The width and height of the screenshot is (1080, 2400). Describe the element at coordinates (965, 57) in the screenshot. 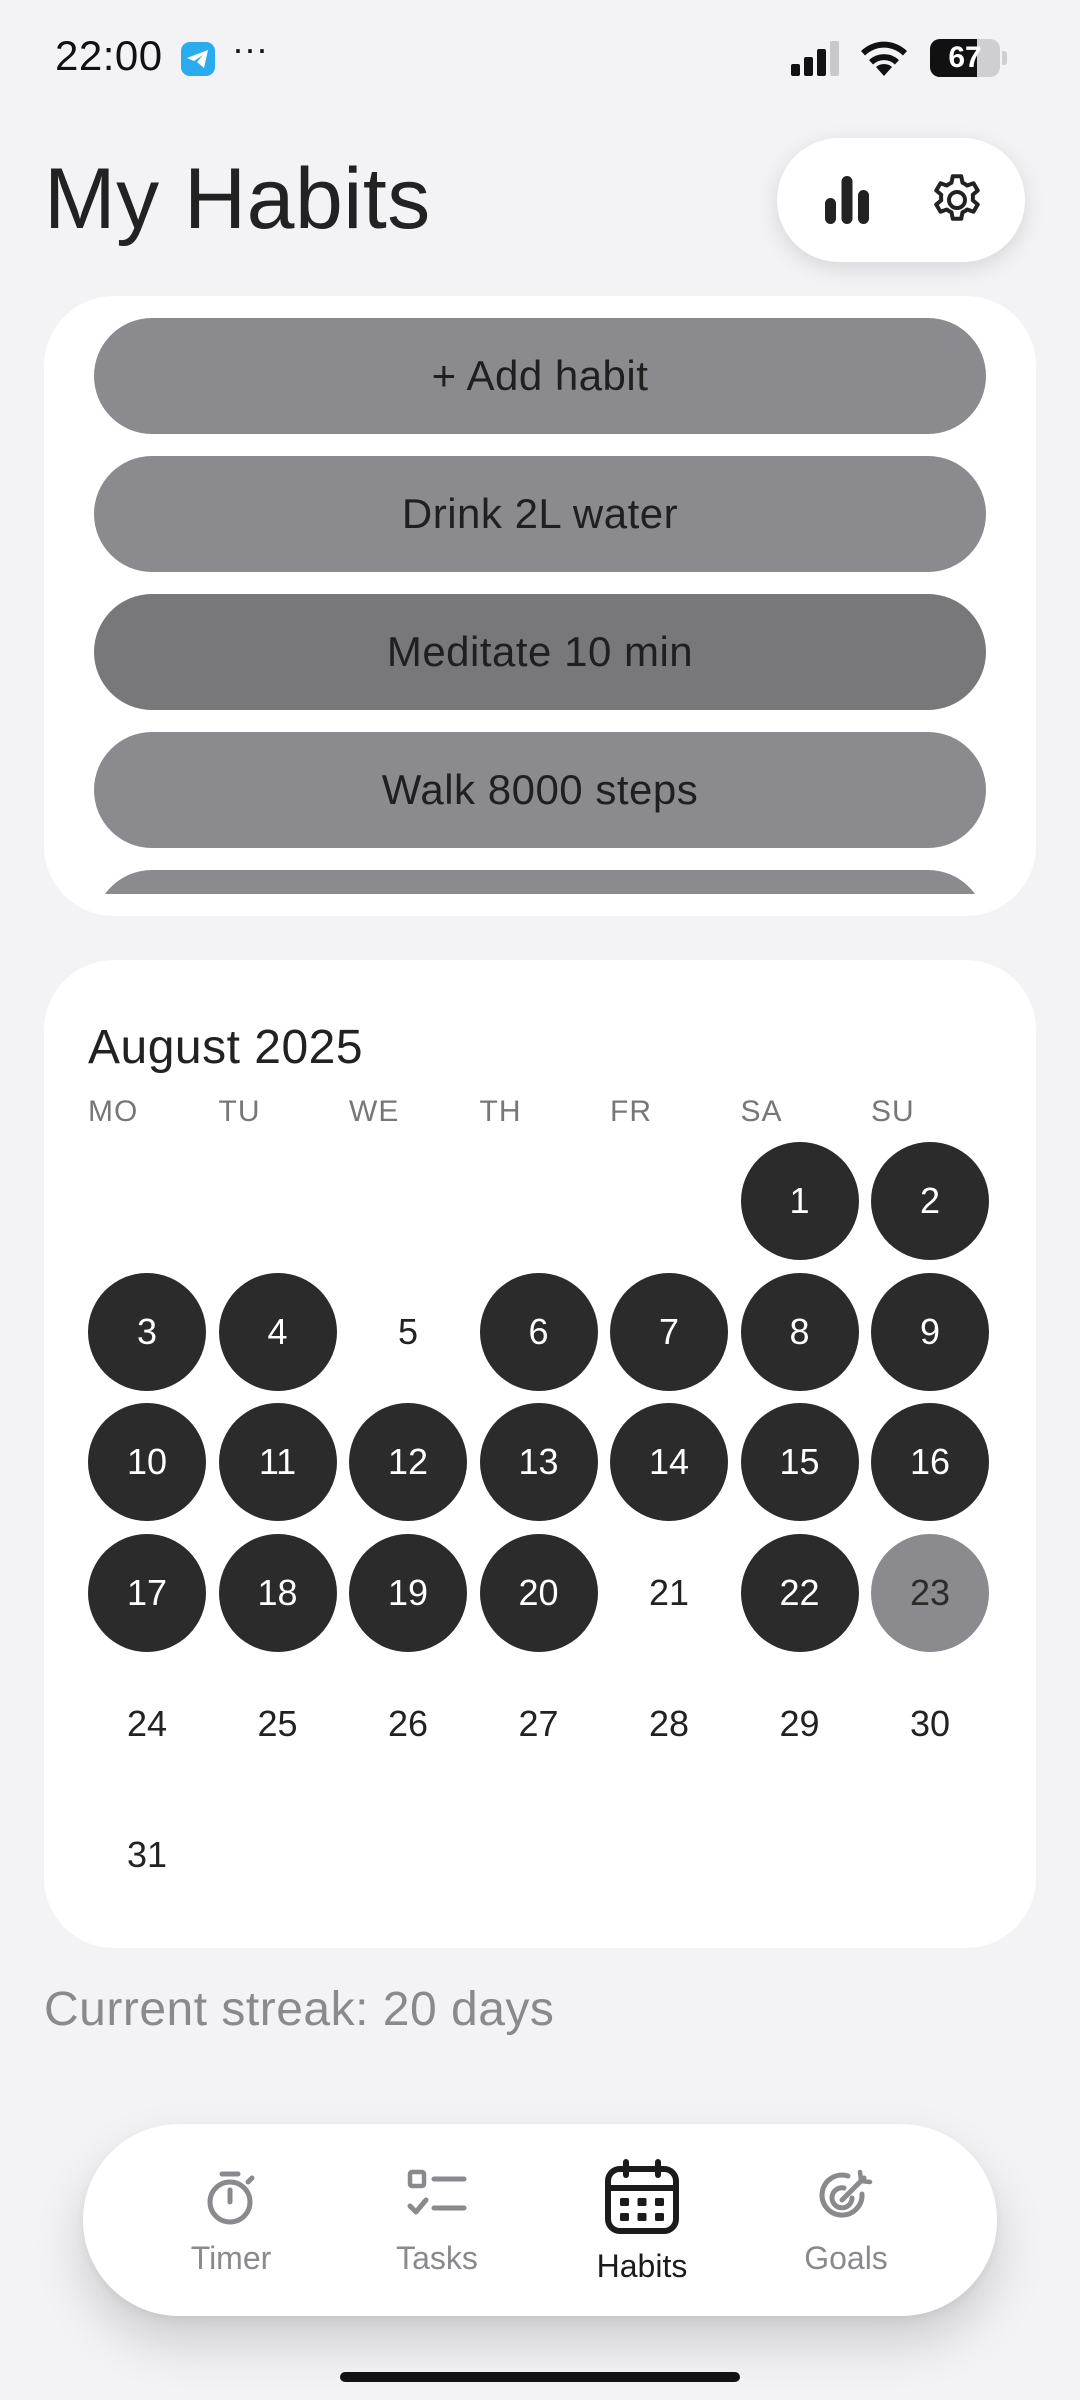

I see `battery-level: 67` at that location.